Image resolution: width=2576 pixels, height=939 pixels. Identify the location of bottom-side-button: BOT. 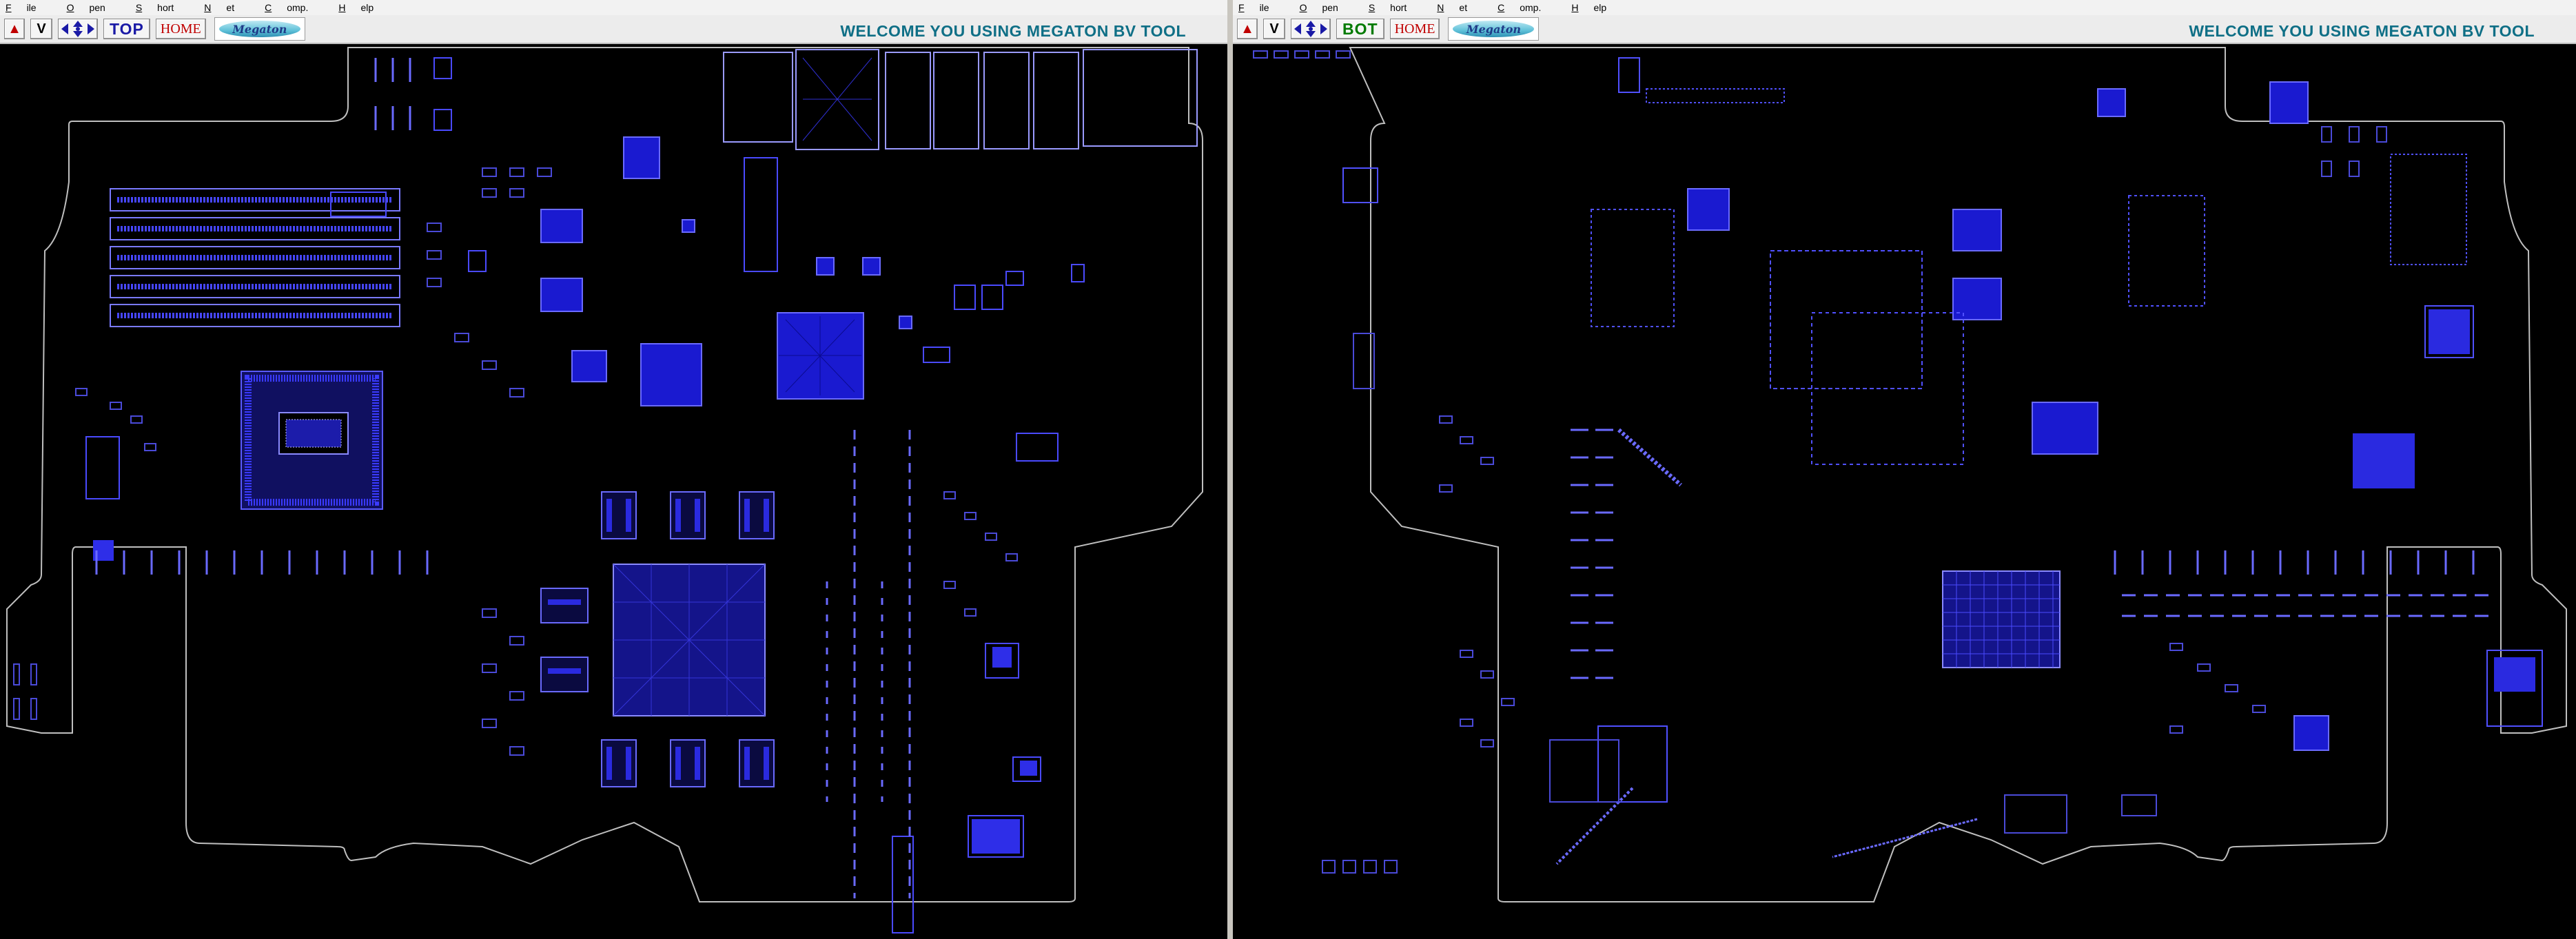
(1360, 29).